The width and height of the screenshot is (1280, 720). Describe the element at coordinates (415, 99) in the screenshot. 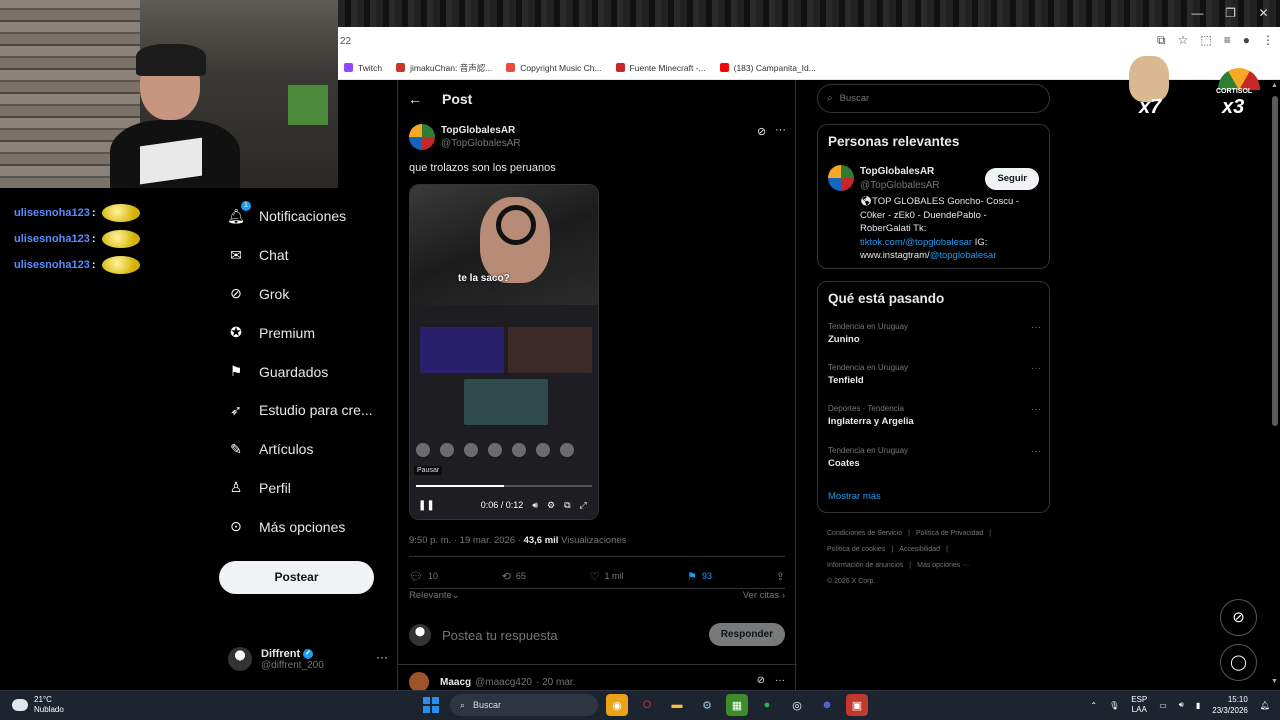

I see `back-arrow-icon: ←` at that location.